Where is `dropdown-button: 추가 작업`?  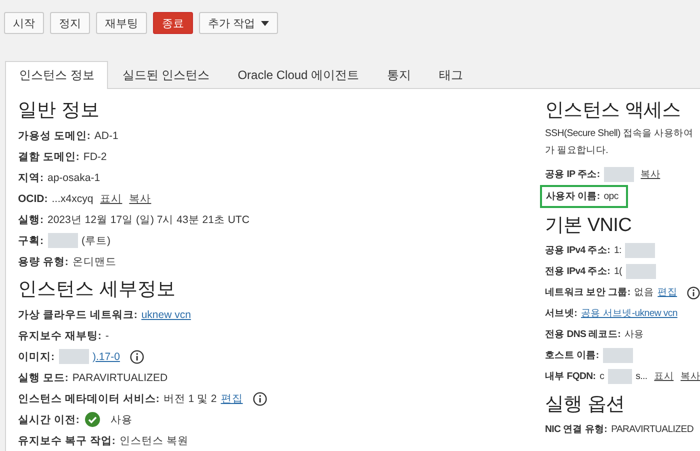
dropdown-button: 추가 작업 is located at coordinates (238, 23).